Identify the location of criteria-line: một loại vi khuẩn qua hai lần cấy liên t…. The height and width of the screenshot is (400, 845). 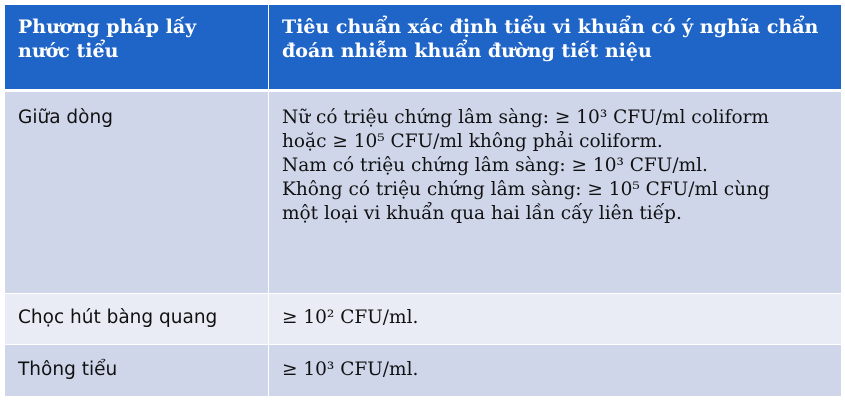
(482, 213).